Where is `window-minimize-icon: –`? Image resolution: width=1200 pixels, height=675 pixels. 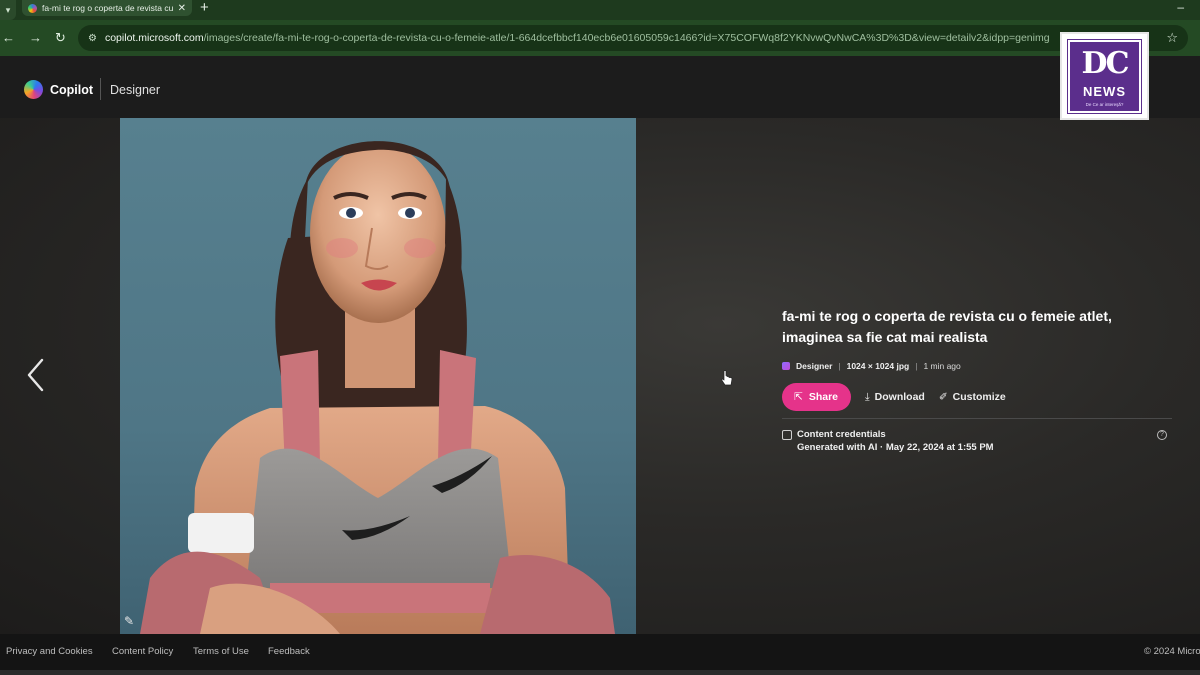 window-minimize-icon: – is located at coordinates (1180, 7).